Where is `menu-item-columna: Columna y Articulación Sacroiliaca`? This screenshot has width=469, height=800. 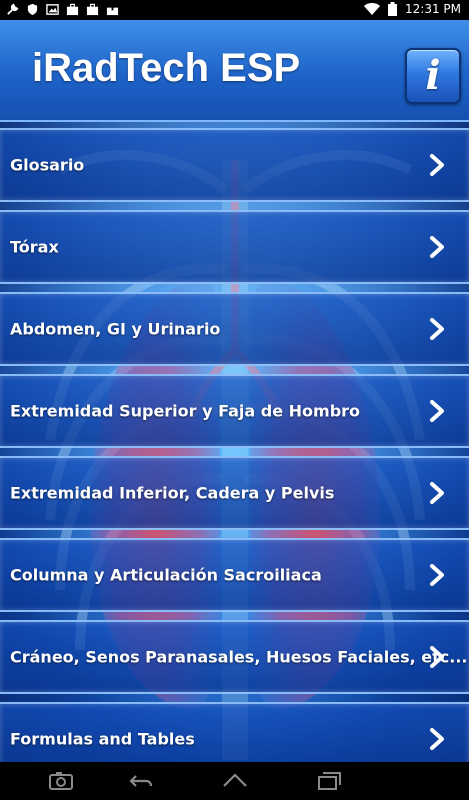
menu-item-columna: Columna y Articulación Sacroiliaca is located at coordinates (234, 575).